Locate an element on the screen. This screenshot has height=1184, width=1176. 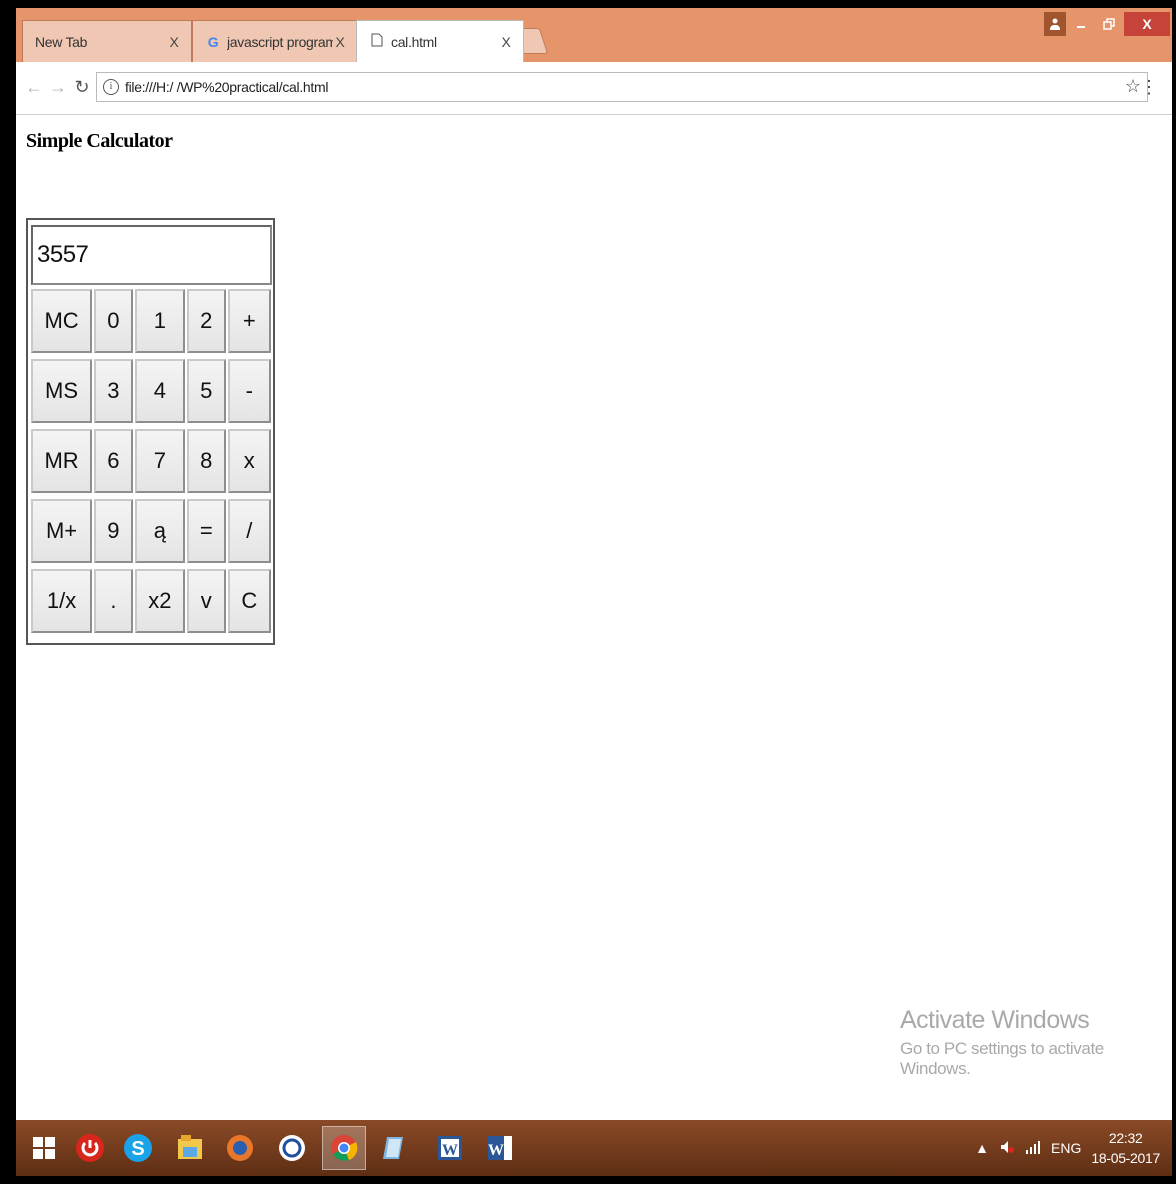
calculator-row: MC 0 1 2 + is located at coordinates (151, 321).